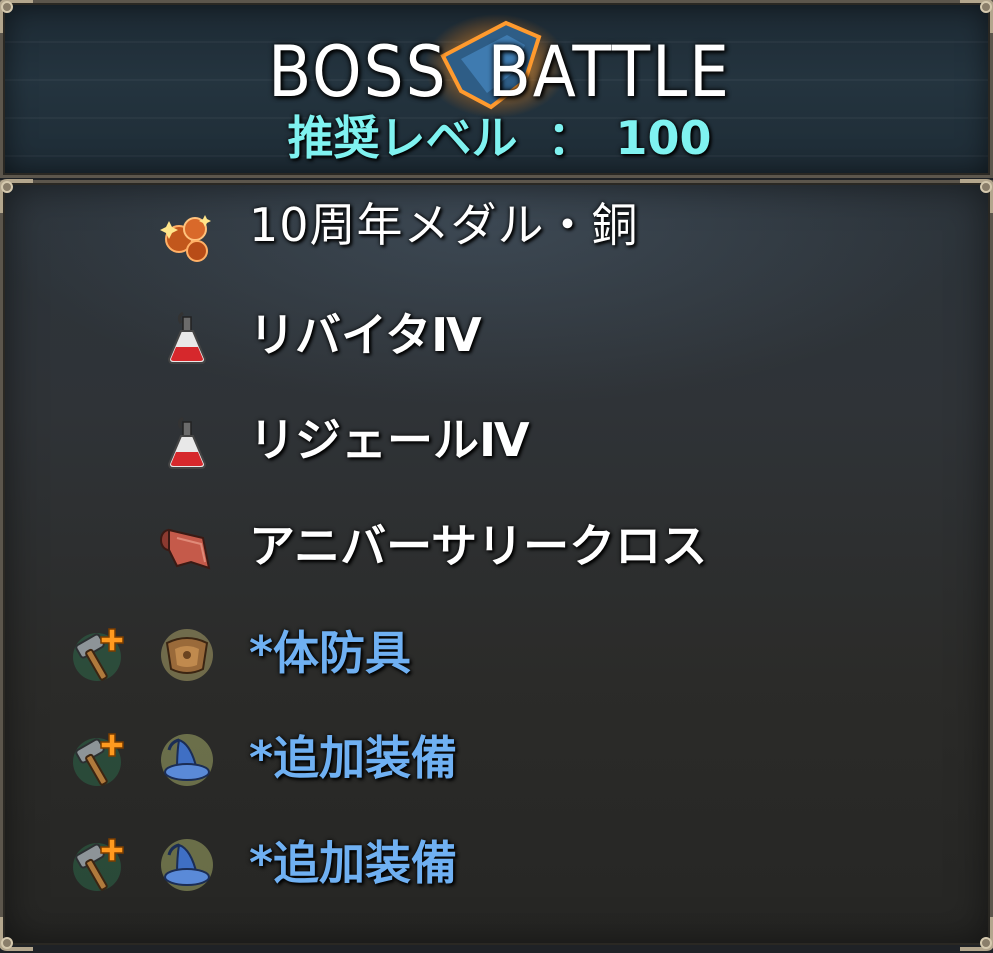 The height and width of the screenshot is (953, 993). I want to click on reward-name: リジェールⅣ, so click(389, 440).